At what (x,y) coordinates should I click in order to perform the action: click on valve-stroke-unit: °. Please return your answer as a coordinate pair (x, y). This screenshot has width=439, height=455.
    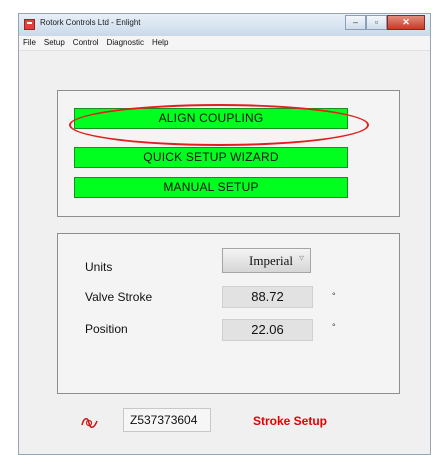
    Looking at the image, I should click on (334, 296).